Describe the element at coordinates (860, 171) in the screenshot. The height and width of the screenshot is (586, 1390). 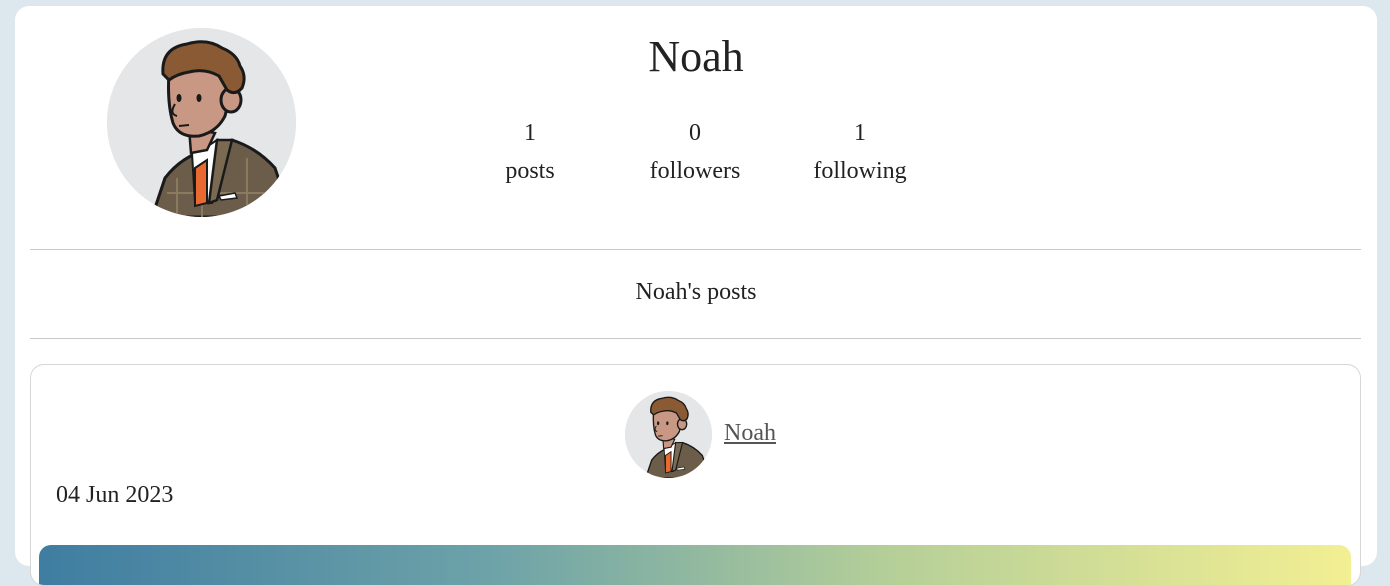
I see `stat-following-label: following` at that location.